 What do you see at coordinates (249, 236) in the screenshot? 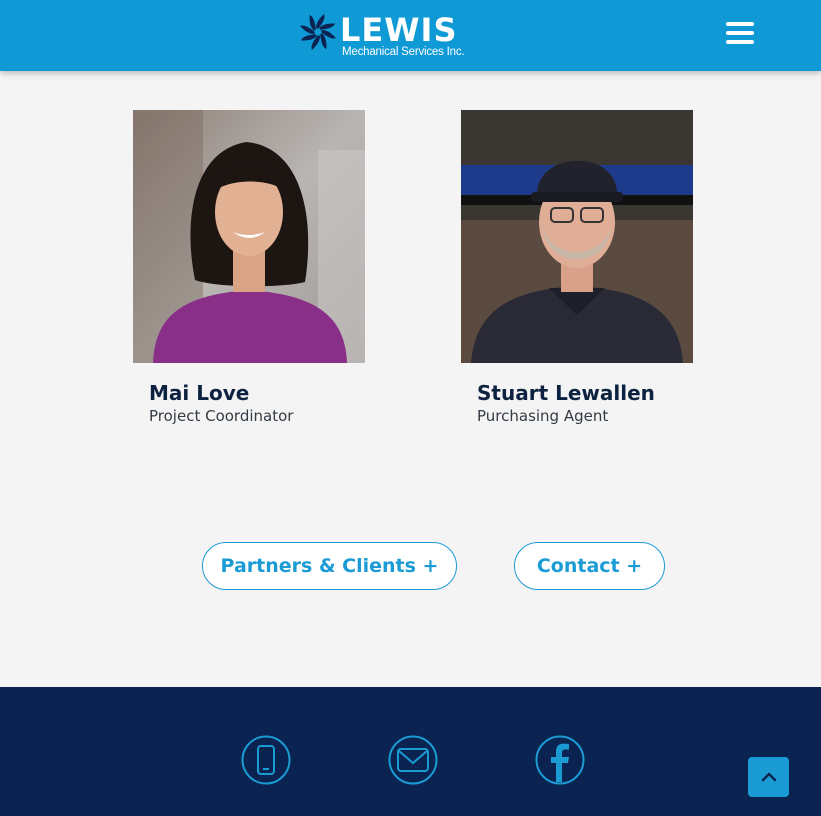
I see `portrait-photo-mai-love` at bounding box center [249, 236].